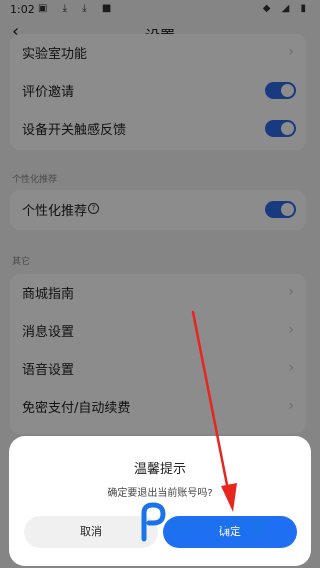  I want to click on watermark-logo-icon, so click(153, 522).